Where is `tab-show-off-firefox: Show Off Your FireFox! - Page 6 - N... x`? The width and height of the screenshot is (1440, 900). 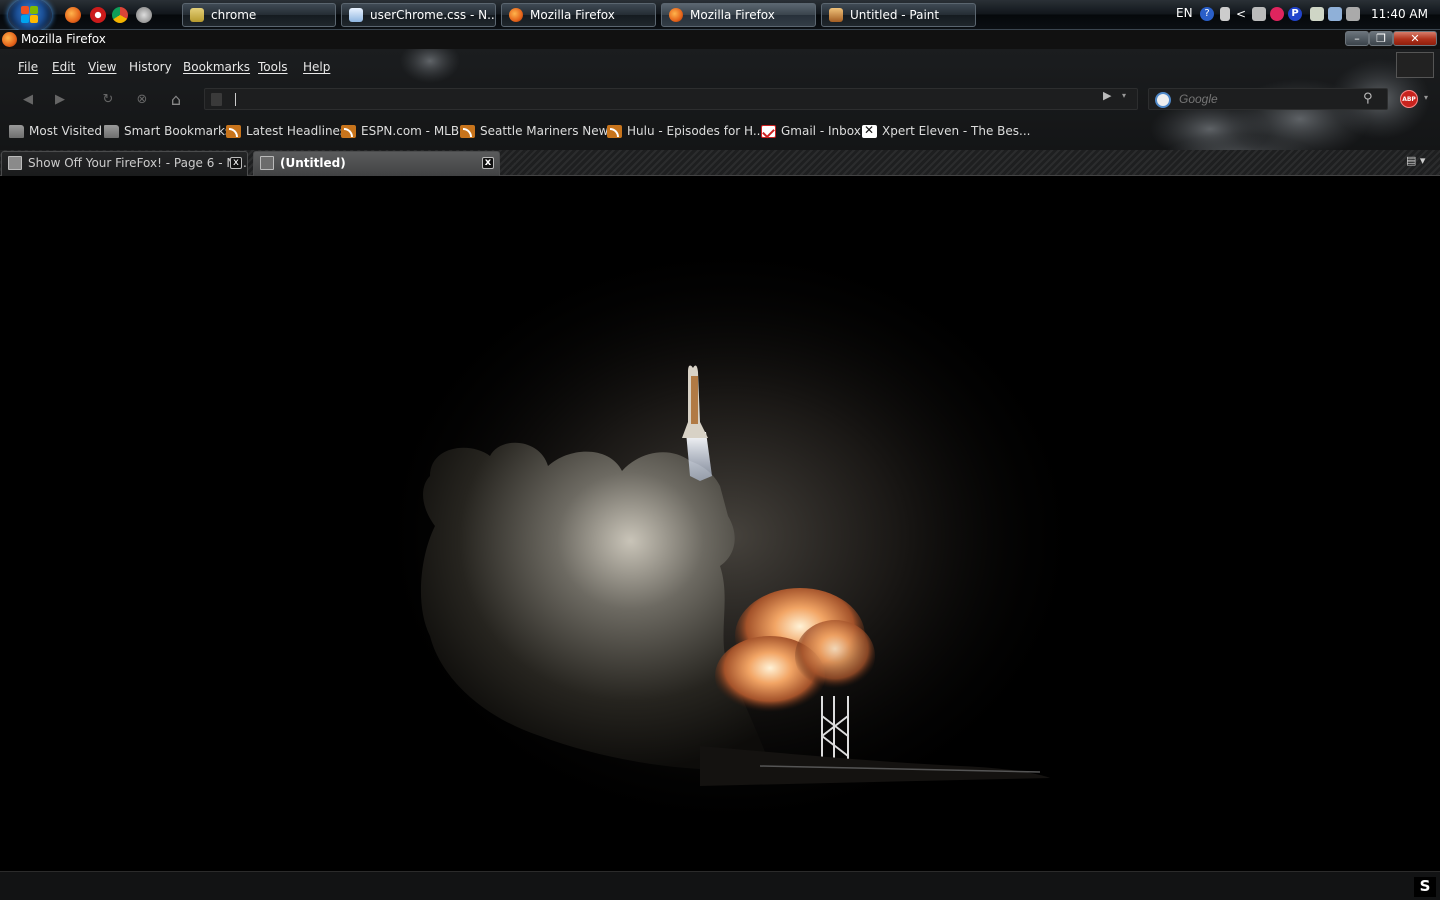 tab-show-off-firefox: Show Off Your FireFox! - Page 6 - N... x is located at coordinates (124, 163).